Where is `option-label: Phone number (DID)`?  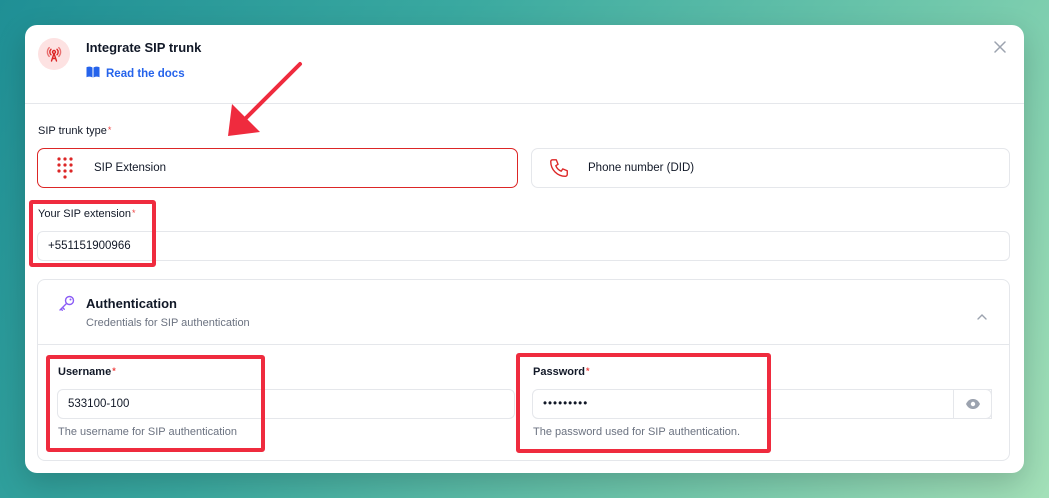
option-label: Phone number (DID) is located at coordinates (641, 168).